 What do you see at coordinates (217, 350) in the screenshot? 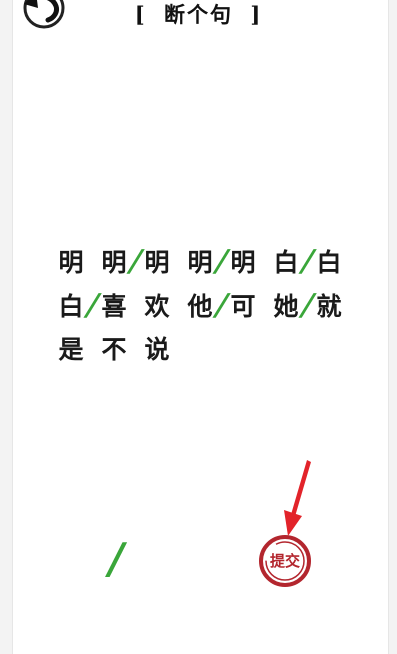
I see `sentence-line: 是不说` at bounding box center [217, 350].